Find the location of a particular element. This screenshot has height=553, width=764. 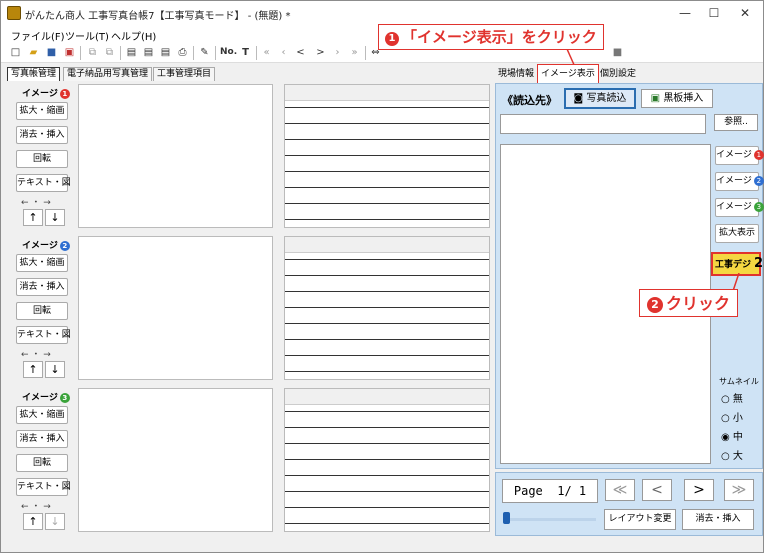

tab-image-display: イメージ表示 is located at coordinates (568, 73).